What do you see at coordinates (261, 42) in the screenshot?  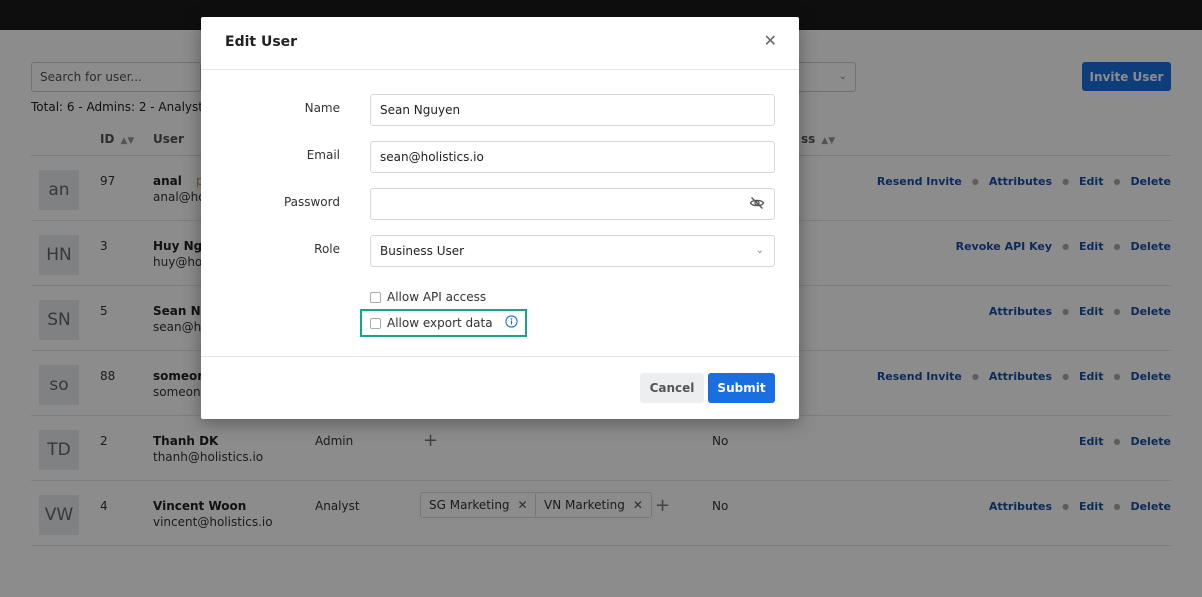 I see `dialog-title: Edit User` at bounding box center [261, 42].